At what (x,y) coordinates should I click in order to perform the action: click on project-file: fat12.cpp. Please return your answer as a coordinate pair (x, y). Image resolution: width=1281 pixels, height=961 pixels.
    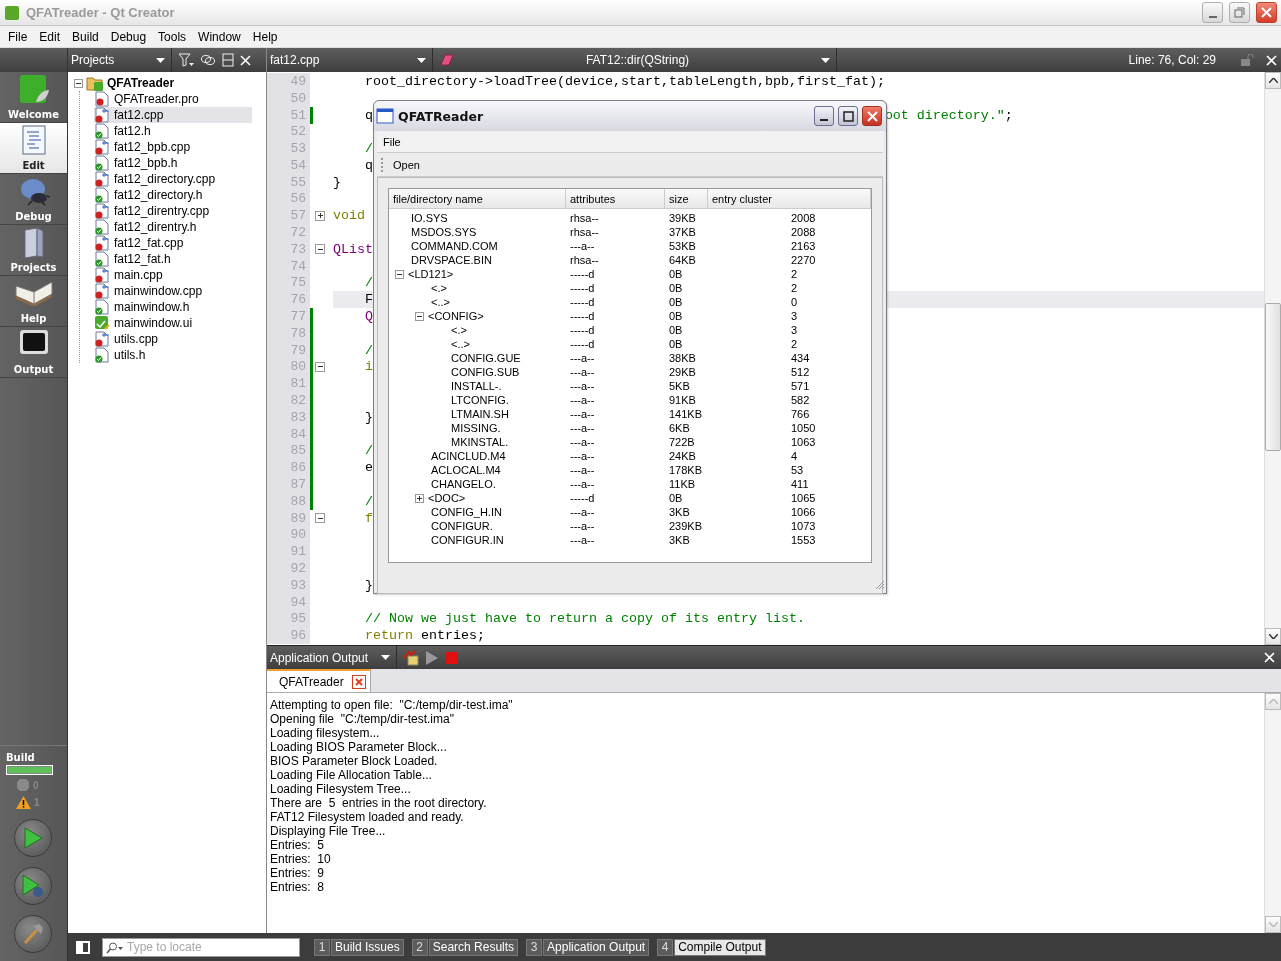
    Looking at the image, I should click on (173, 115).